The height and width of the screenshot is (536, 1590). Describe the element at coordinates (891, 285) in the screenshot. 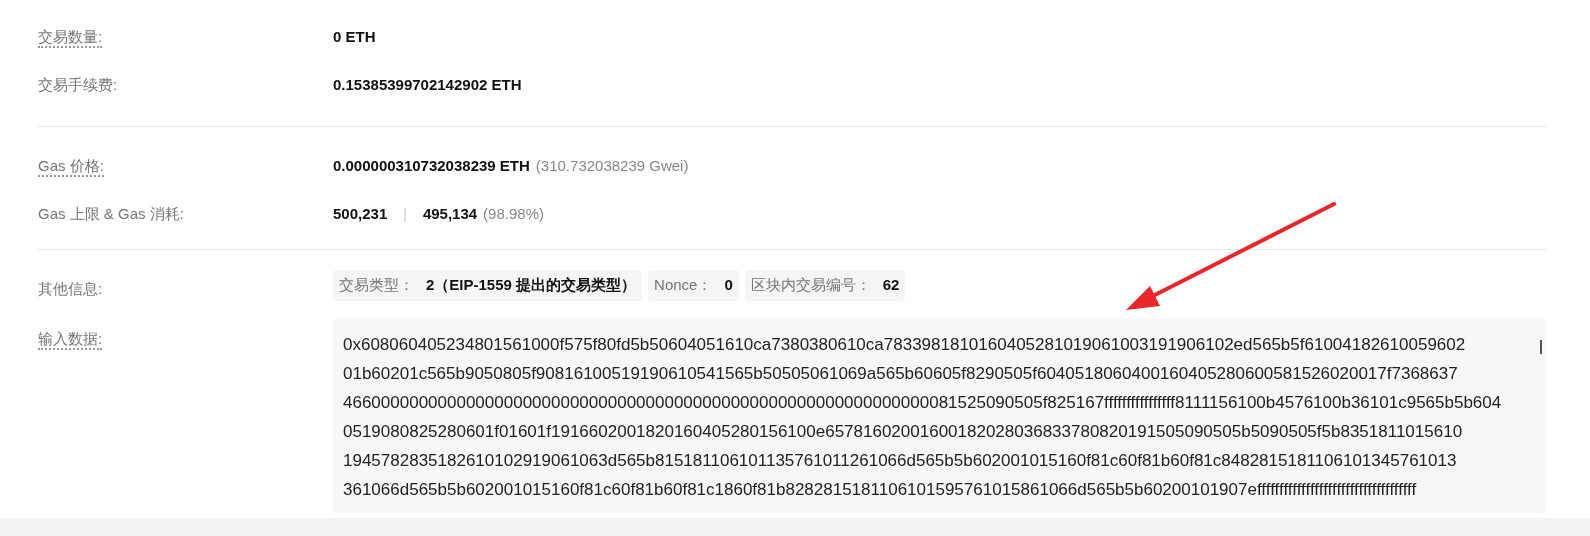

I see `tag-value: 62` at that location.